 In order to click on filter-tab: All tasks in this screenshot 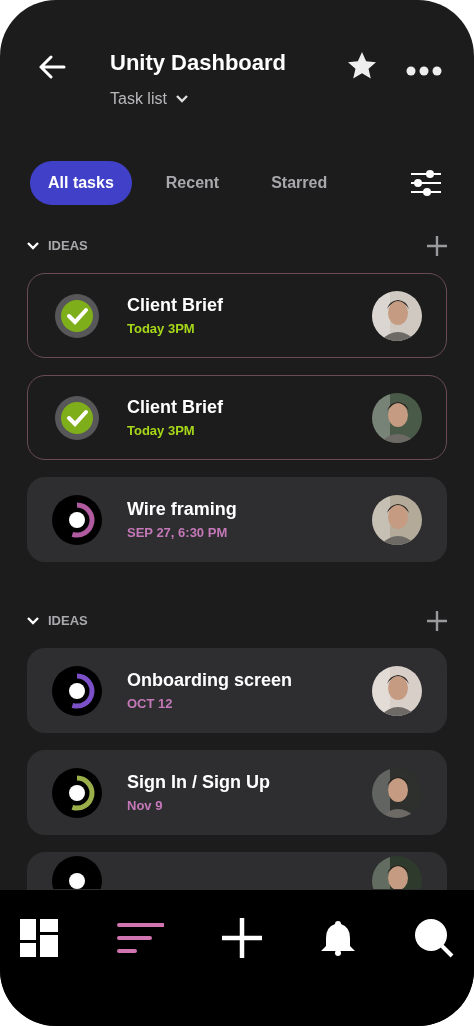, I will do `click(81, 183)`.